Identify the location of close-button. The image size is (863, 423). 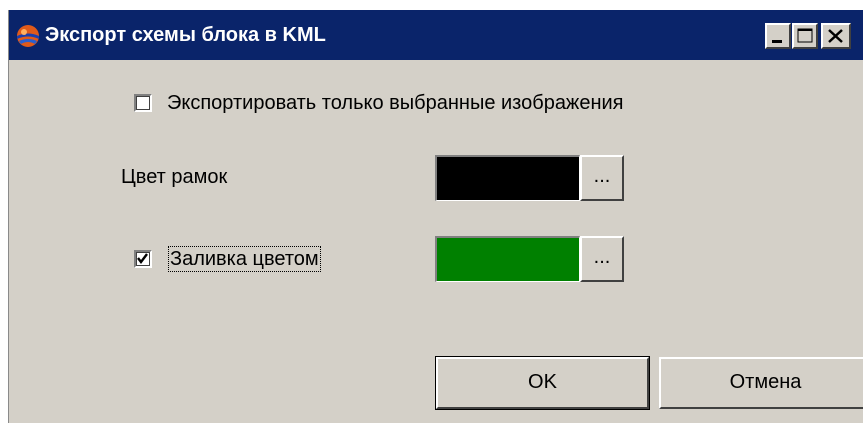
(836, 36).